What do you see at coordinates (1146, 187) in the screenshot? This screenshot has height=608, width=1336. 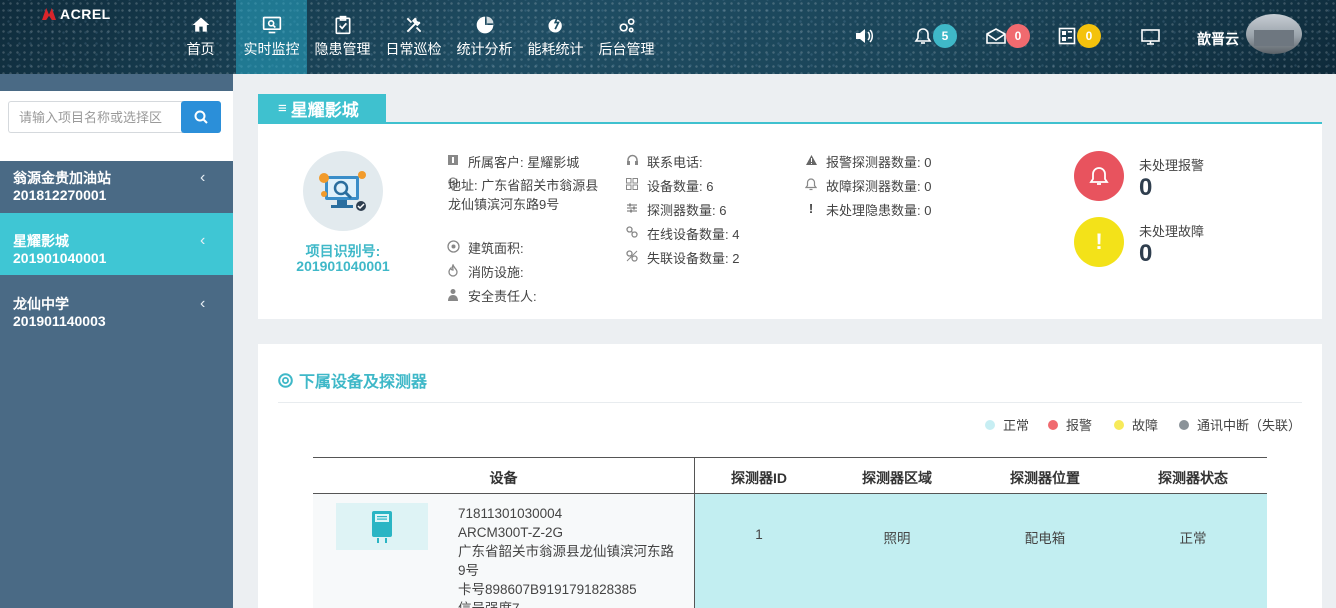 I see `alarm-stat-value: 0` at bounding box center [1146, 187].